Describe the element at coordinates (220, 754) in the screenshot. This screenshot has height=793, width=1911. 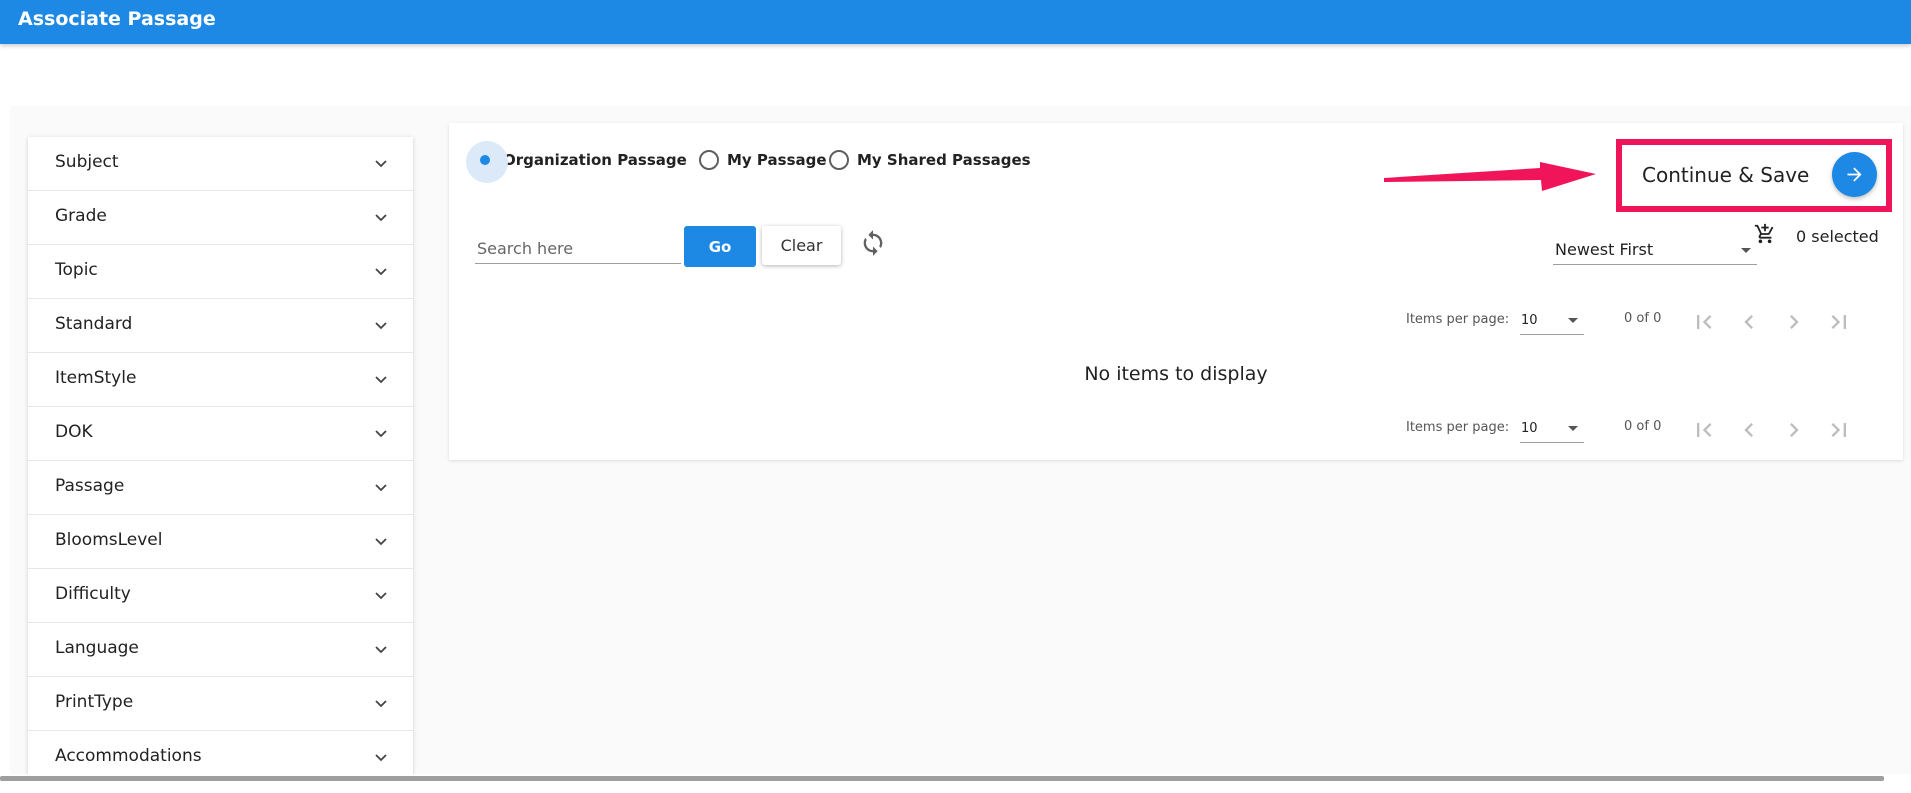
I see `filter-accommodations: Accommodations` at that location.